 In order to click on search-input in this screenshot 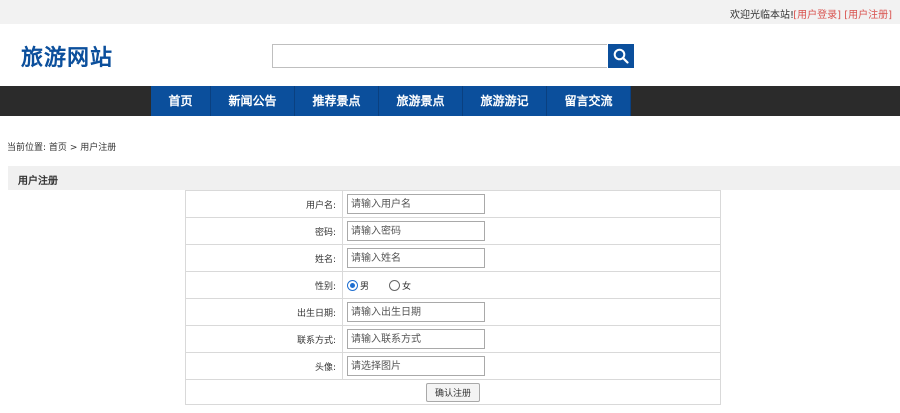, I will do `click(439, 56)`.